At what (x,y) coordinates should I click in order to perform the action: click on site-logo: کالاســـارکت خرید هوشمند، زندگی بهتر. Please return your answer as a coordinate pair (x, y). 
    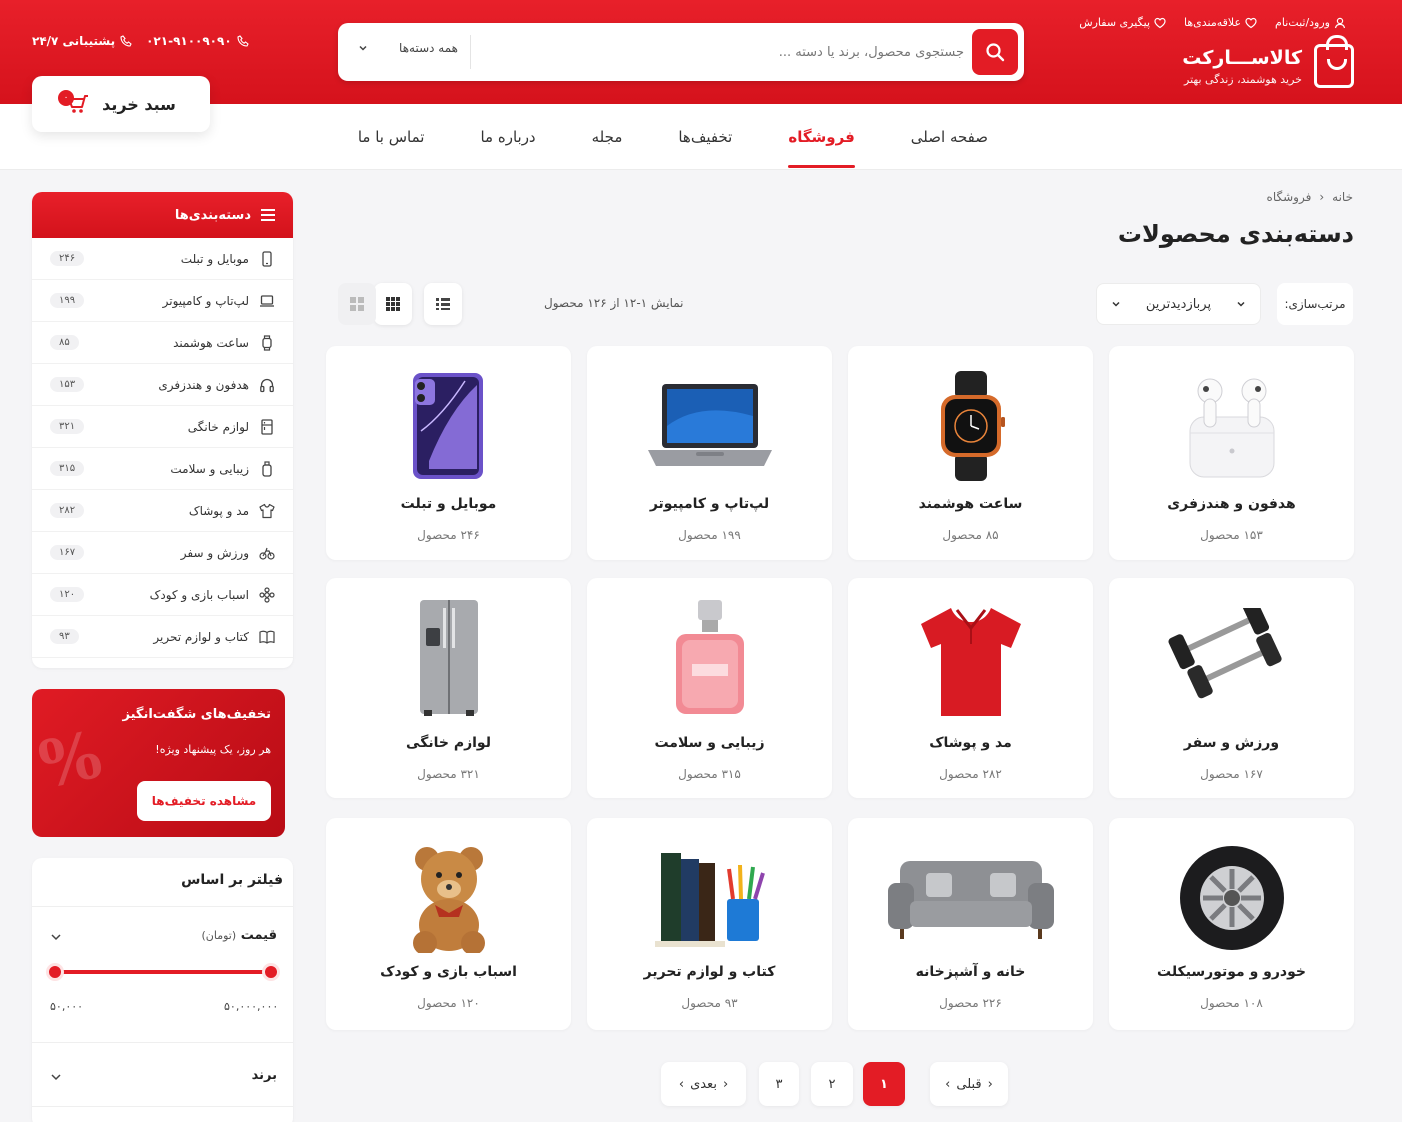
    Looking at the image, I should click on (1268, 61).